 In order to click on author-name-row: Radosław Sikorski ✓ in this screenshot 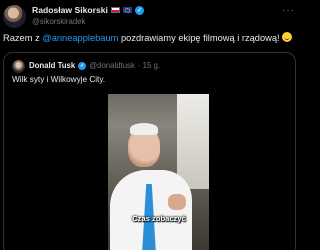, I will do `click(88, 10)`.